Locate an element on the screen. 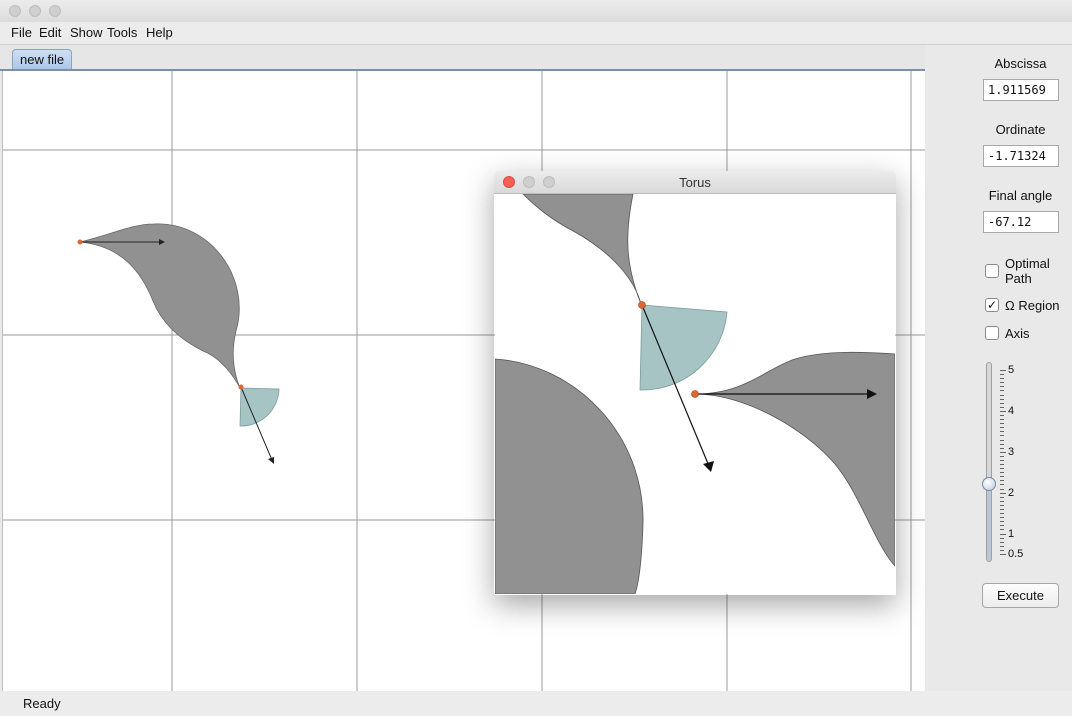  menu-tools: Tools is located at coordinates (122, 32).